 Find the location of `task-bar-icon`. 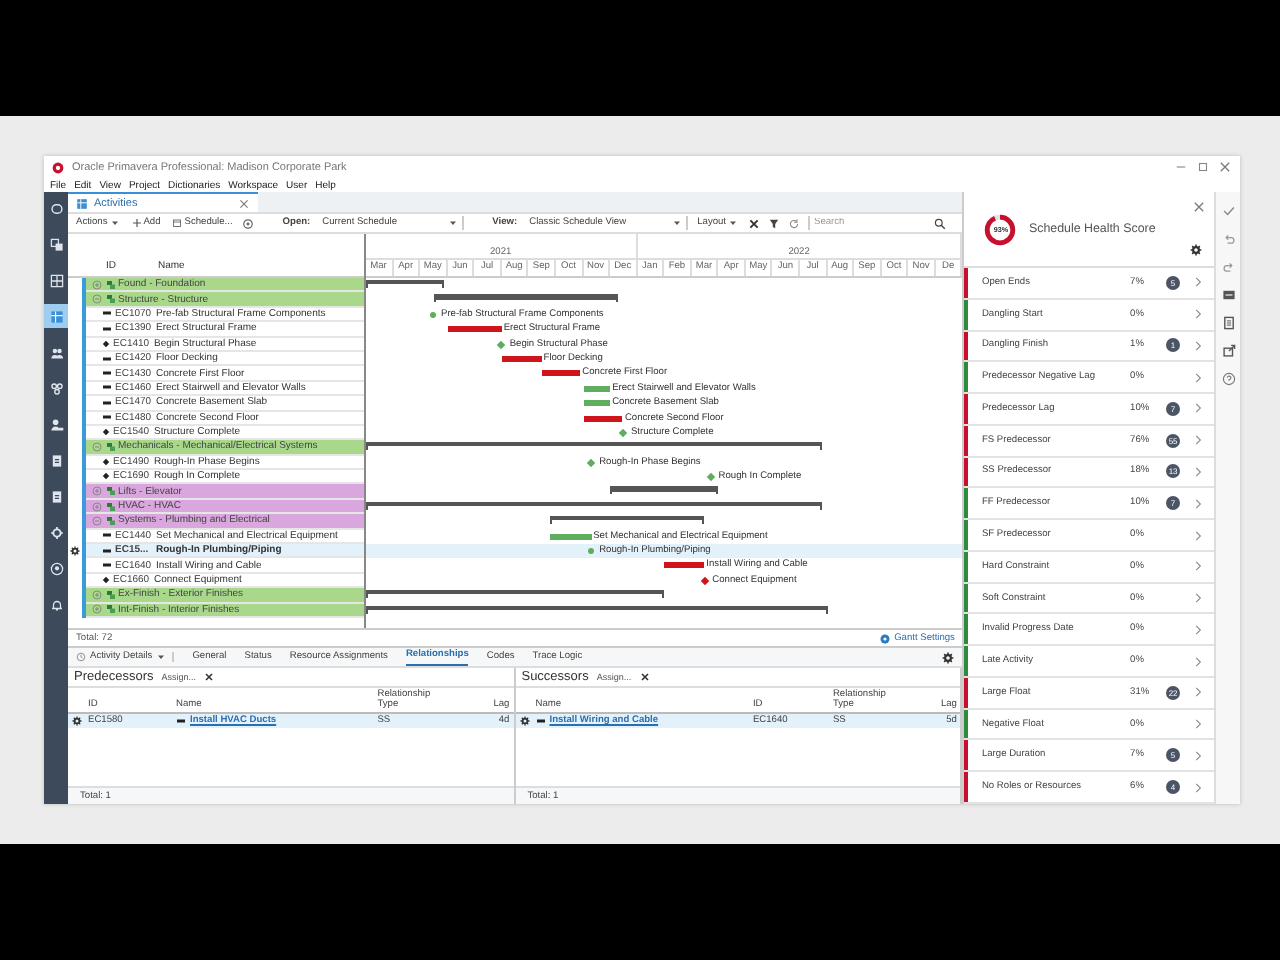

task-bar-icon is located at coordinates (540, 721).